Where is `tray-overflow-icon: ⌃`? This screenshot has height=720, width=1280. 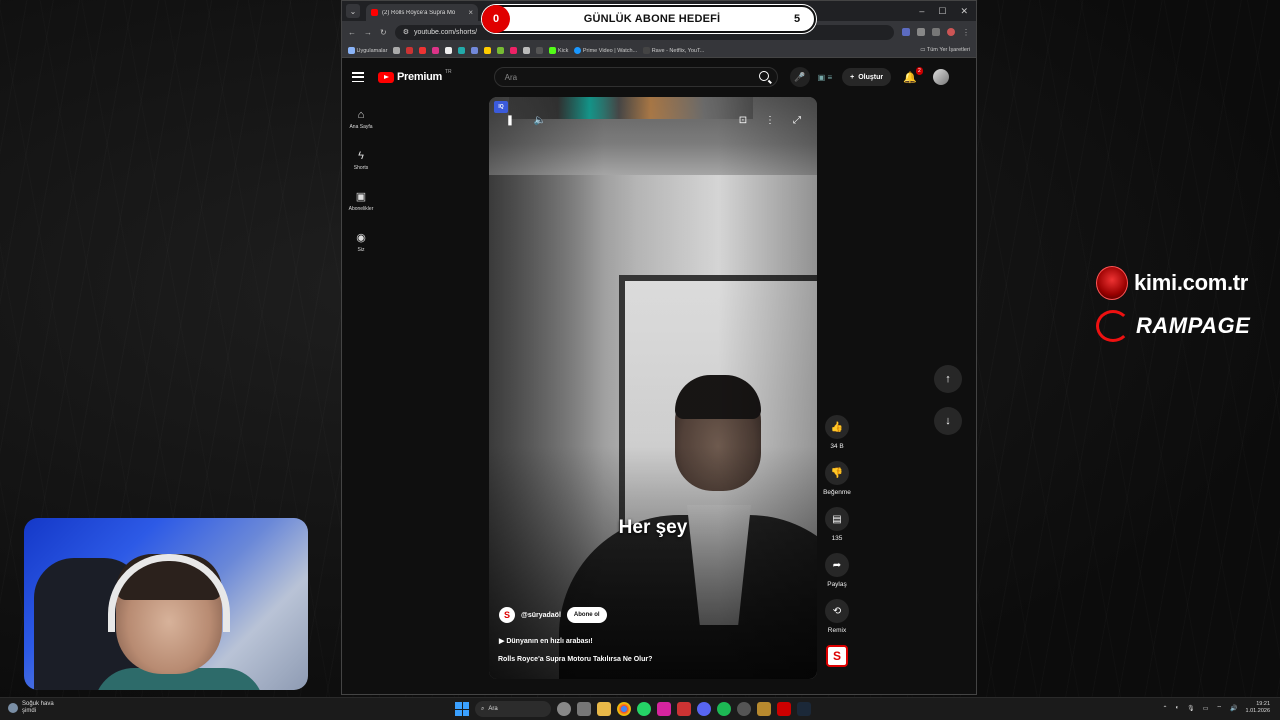
tray-overflow-icon: ⌃ is located at coordinates (1164, 708).